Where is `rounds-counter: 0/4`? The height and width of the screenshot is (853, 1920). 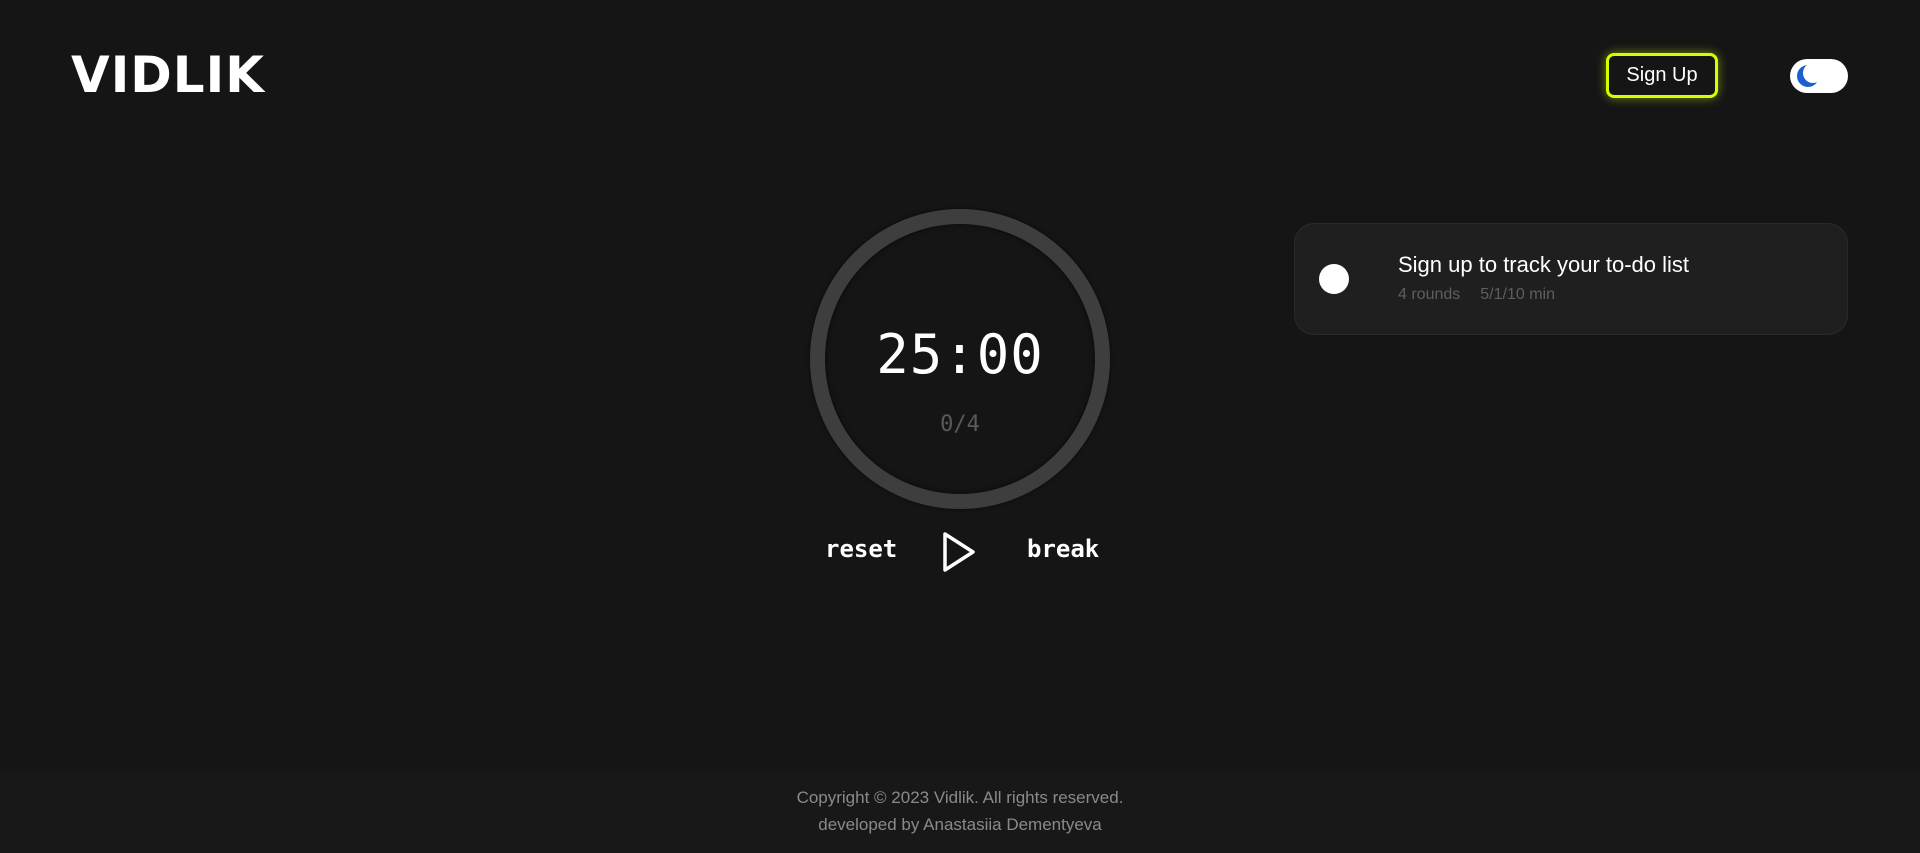 rounds-counter: 0/4 is located at coordinates (960, 424).